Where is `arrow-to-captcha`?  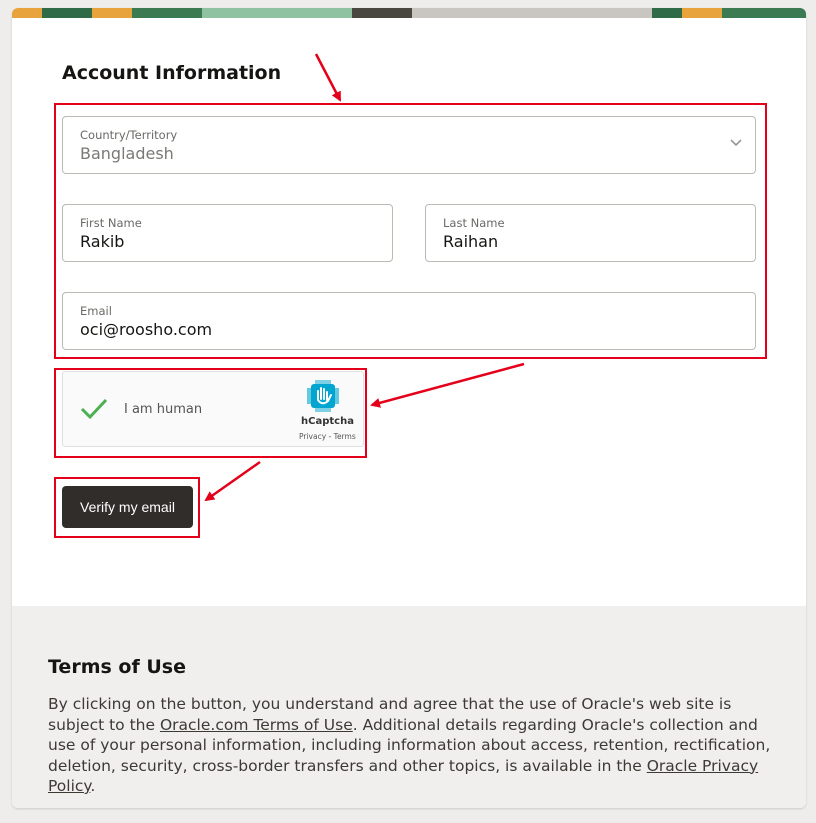
arrow-to-captcha is located at coordinates (447, 385).